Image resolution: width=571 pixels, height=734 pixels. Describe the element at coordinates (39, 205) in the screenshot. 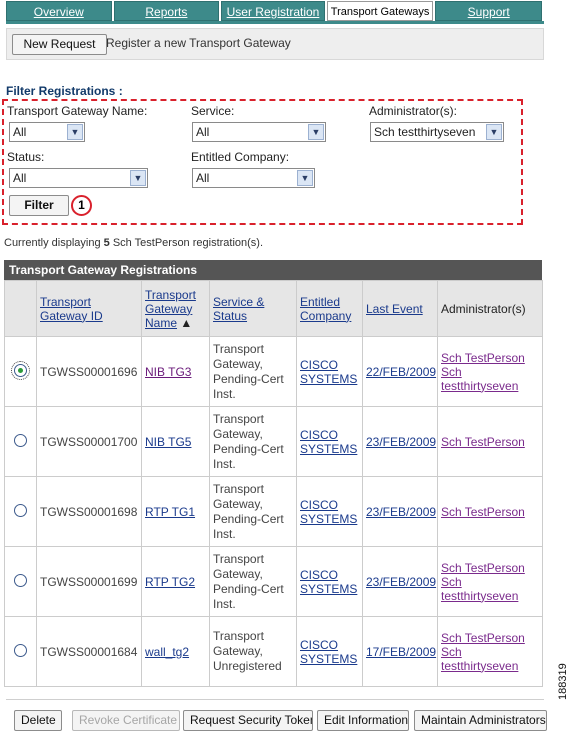

I see `filter-button: Filter` at that location.